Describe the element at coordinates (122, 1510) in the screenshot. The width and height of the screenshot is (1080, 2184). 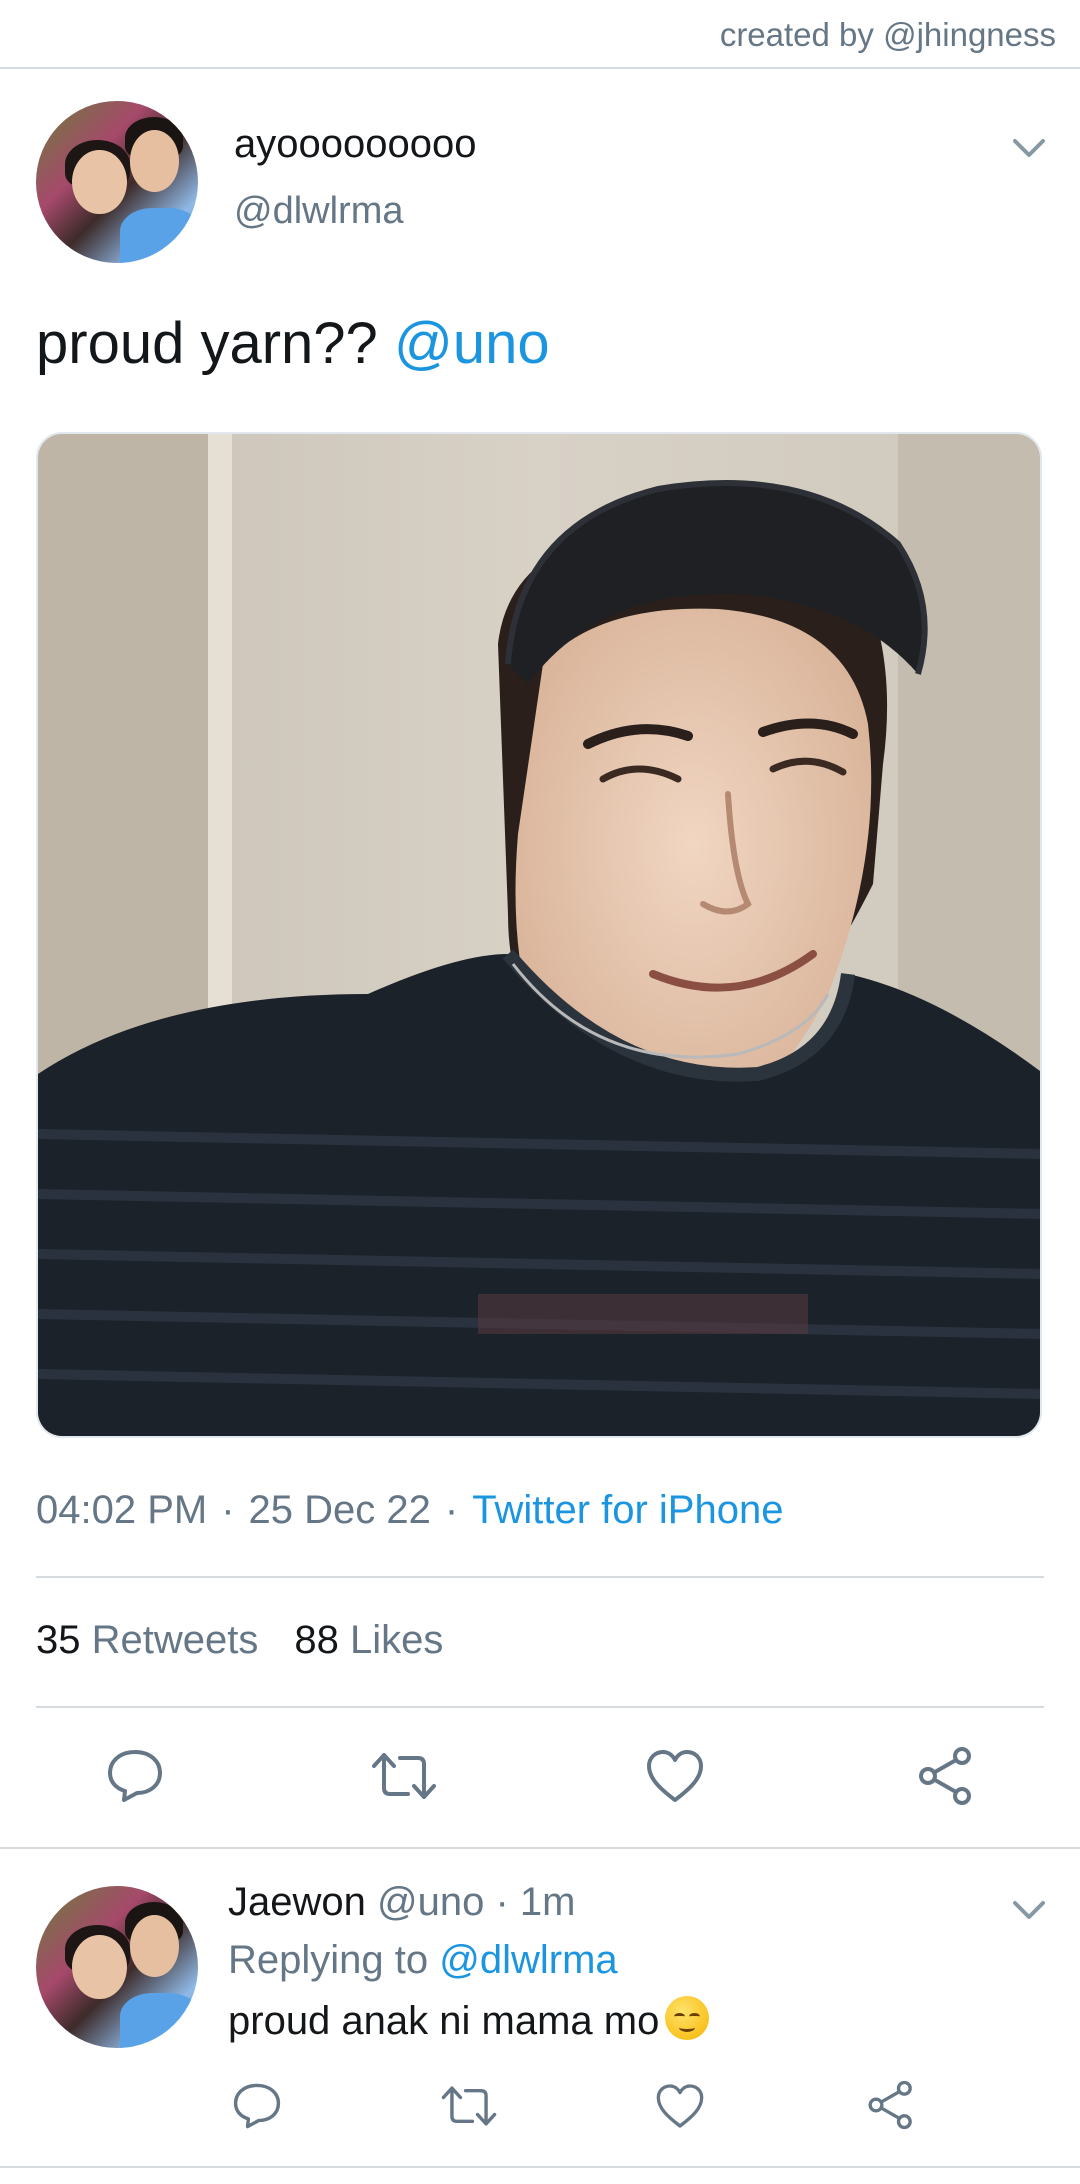
I see `tweet-time: 04:02 PM` at that location.